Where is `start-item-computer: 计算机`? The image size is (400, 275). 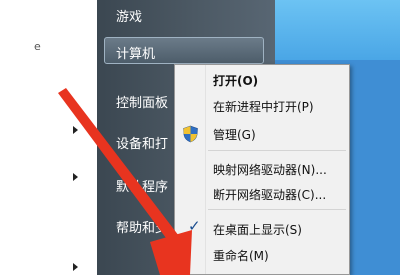
start-item-computer: 计算机 is located at coordinates (135, 52).